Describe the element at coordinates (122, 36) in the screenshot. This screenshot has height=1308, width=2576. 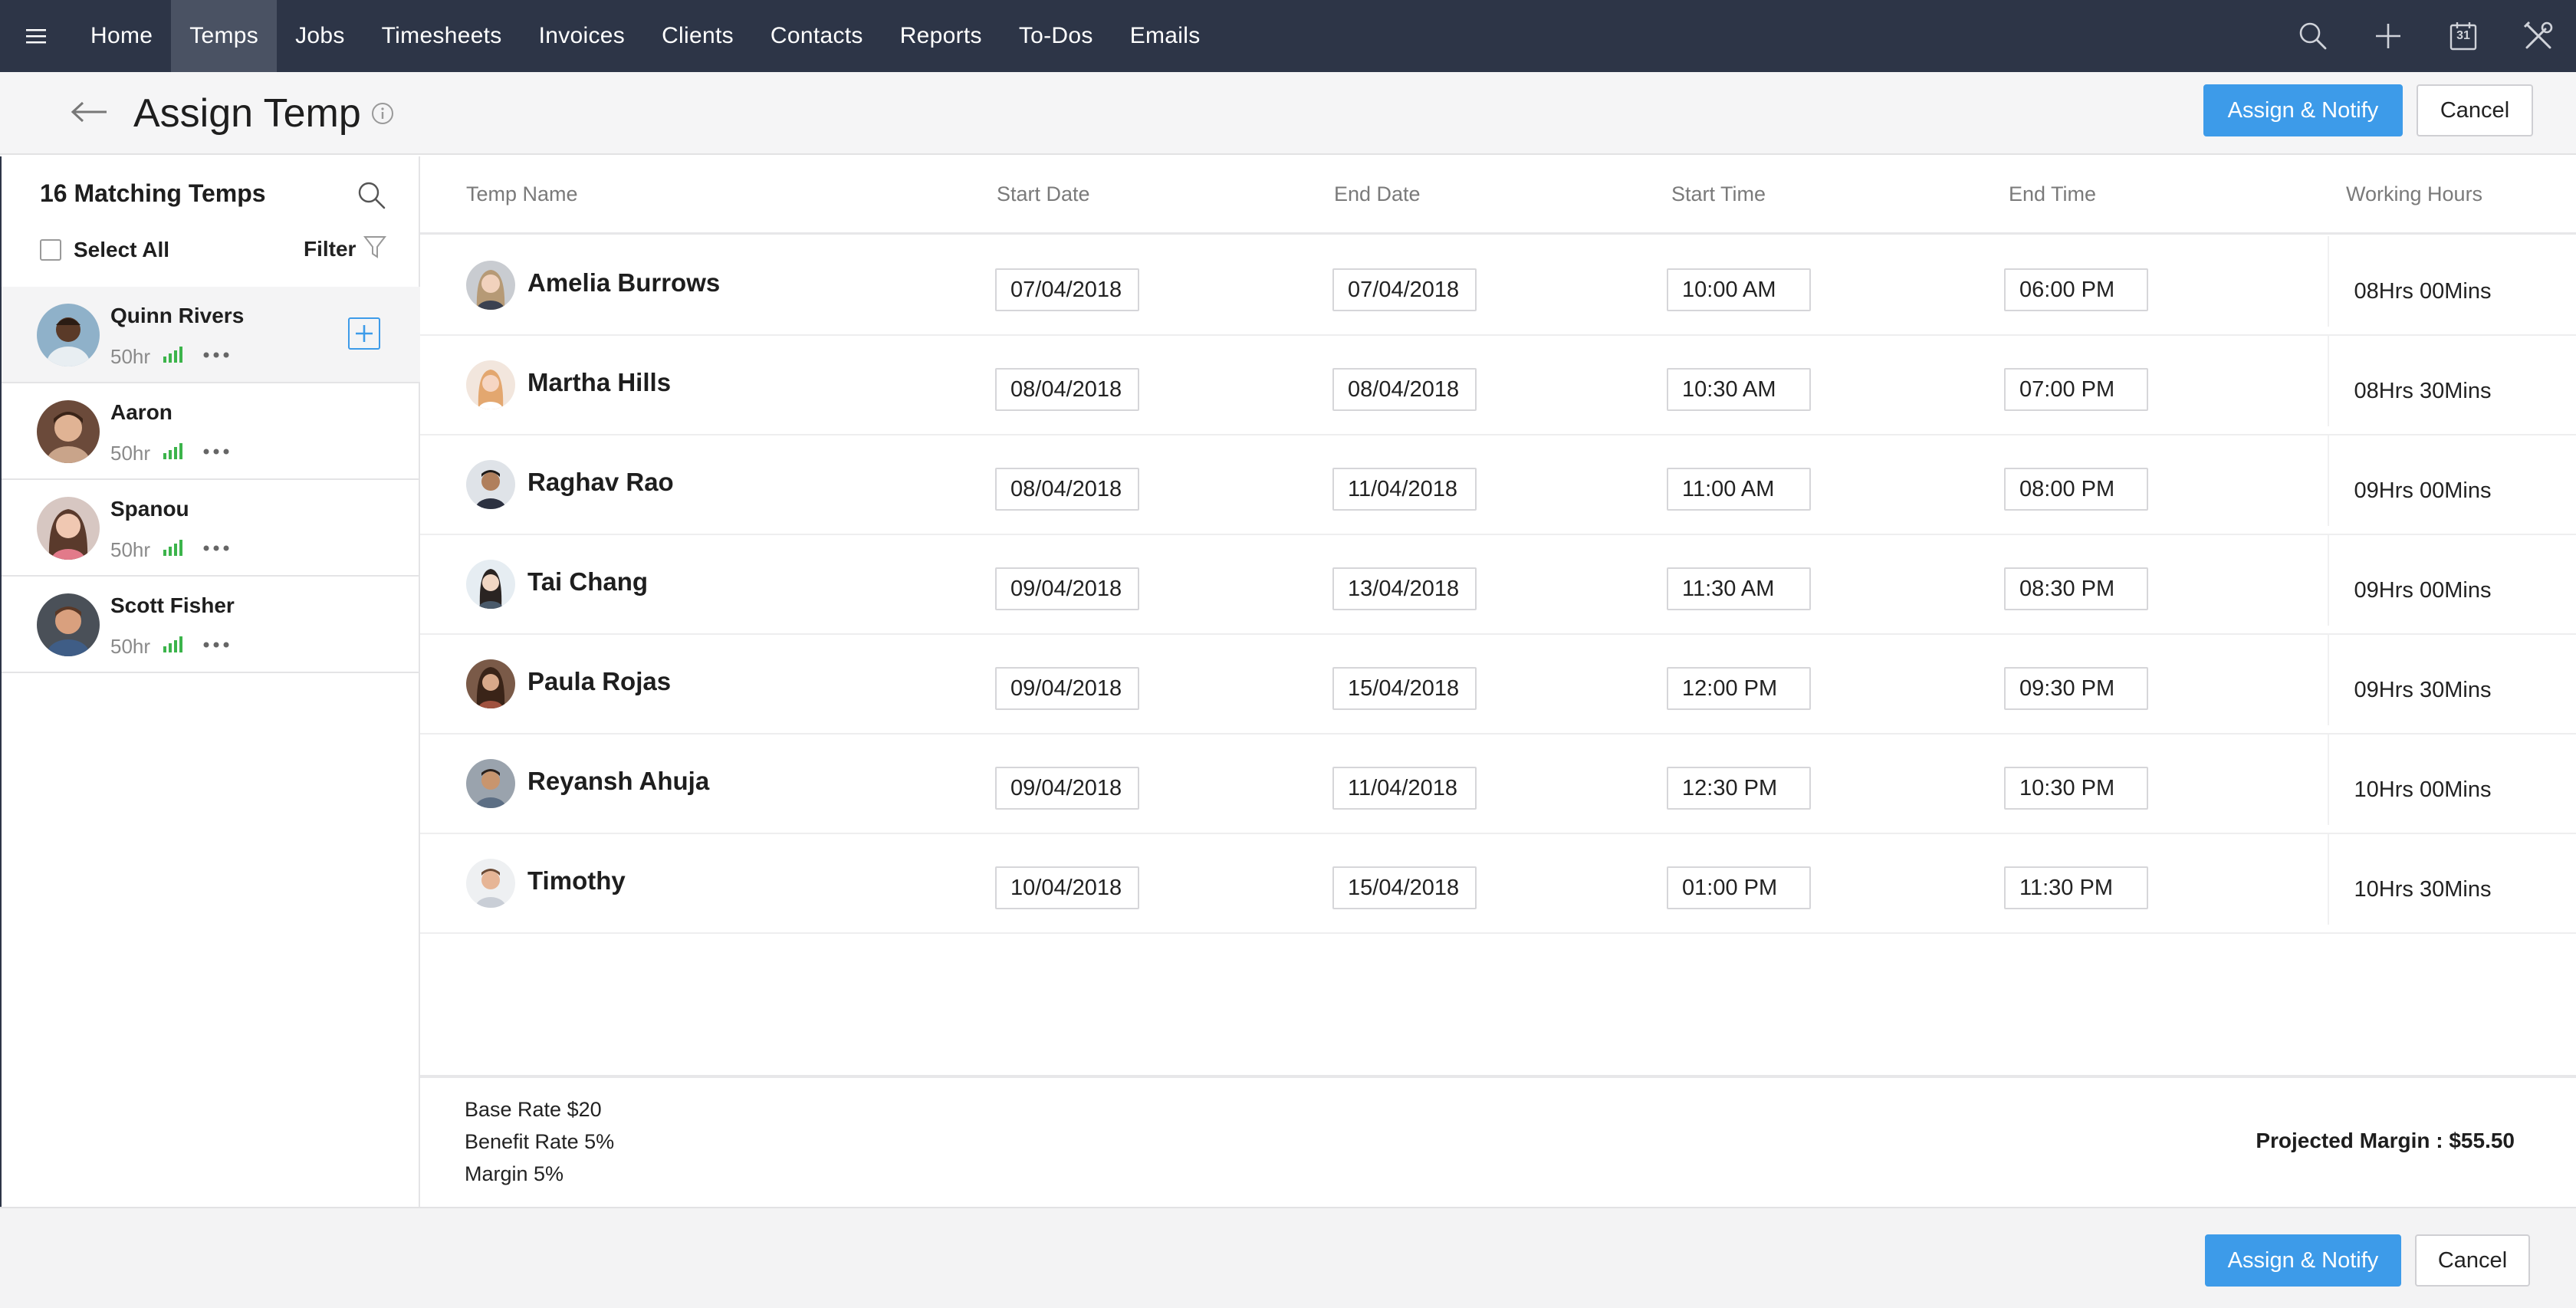
I see `nav-tab-home: Home` at that location.